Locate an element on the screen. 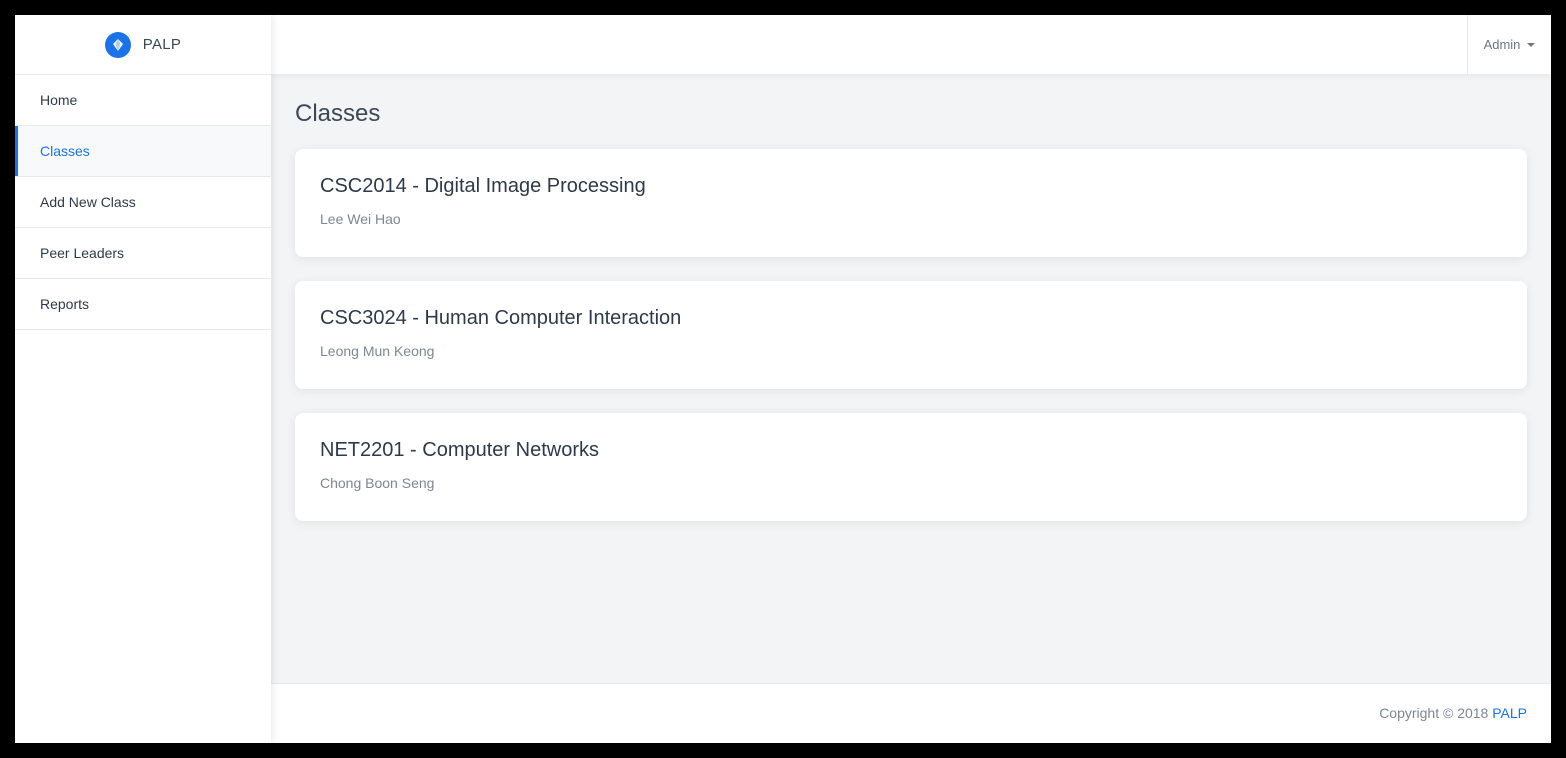  sidebar-item-classes: Classes is located at coordinates (143, 151).